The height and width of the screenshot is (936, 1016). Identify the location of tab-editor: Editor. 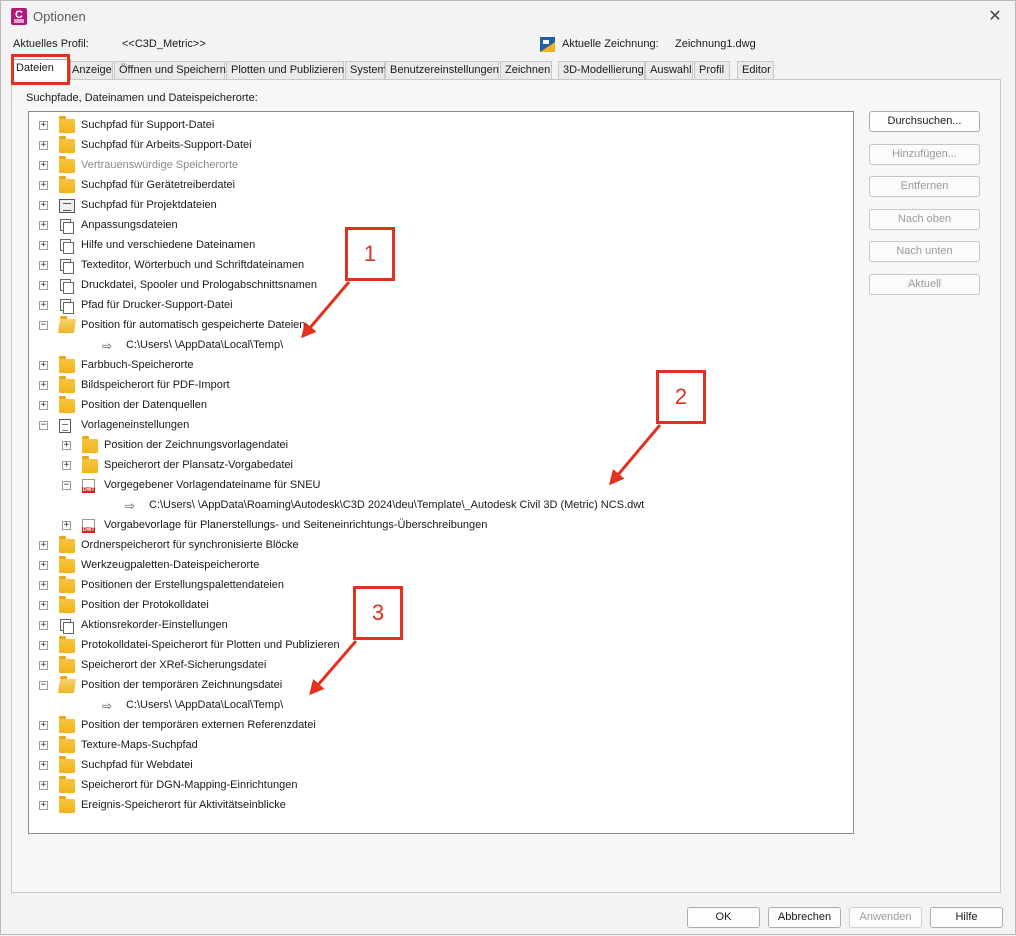
(755, 70).